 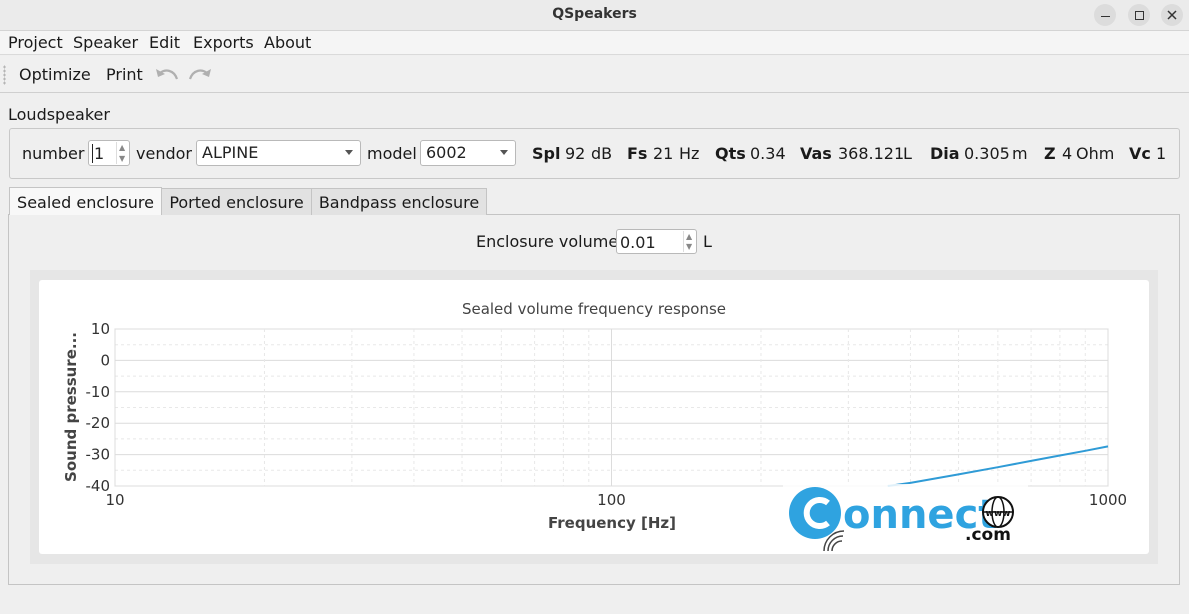 What do you see at coordinates (98, 455) in the screenshot?
I see `y-tick-label: -30` at bounding box center [98, 455].